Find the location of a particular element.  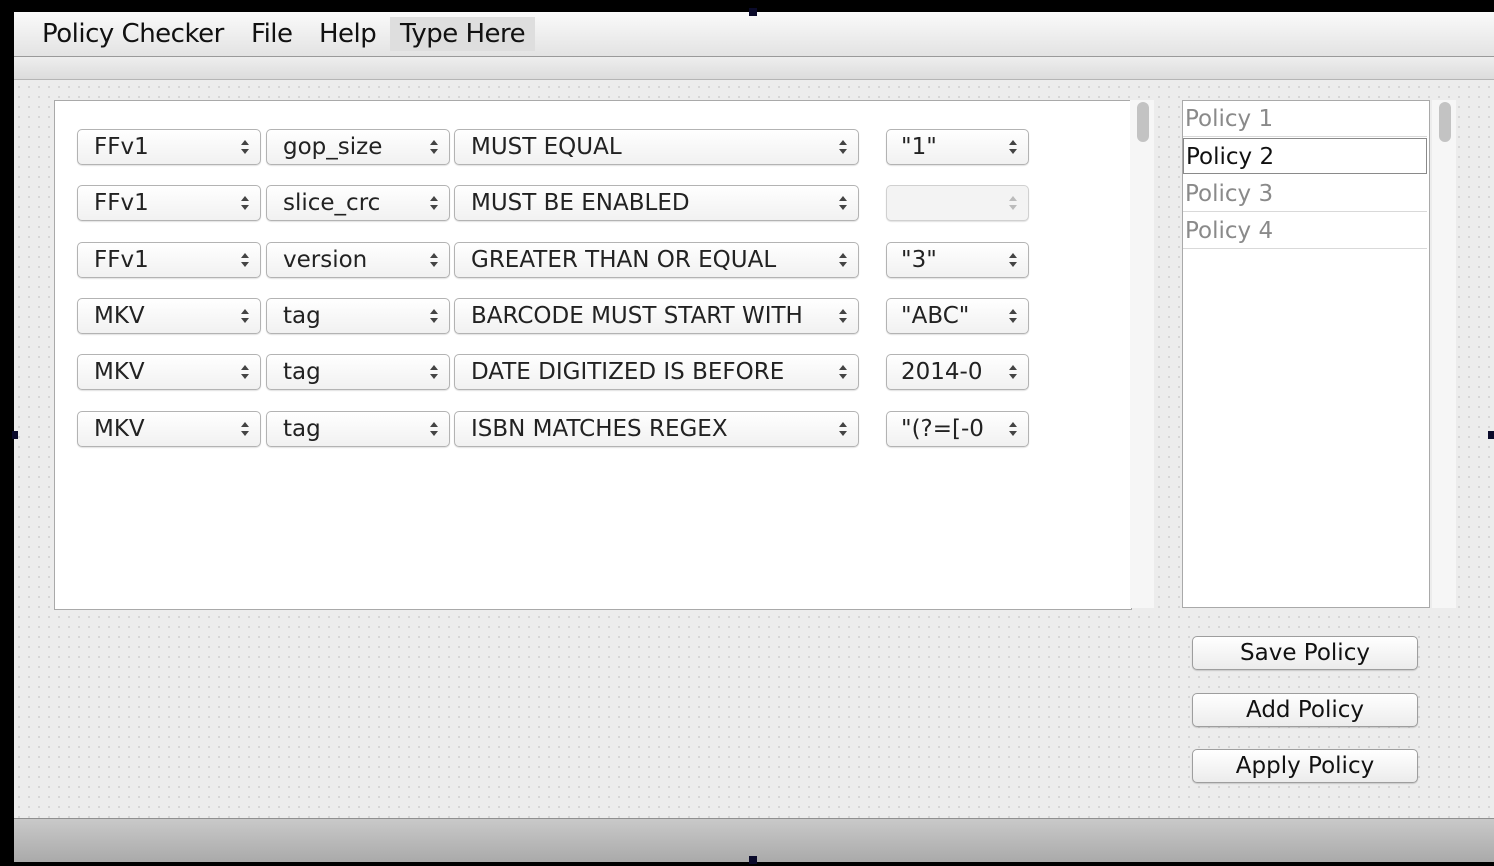

rule-row: MKV tag DATE DIGITIZED IS BEFORE 2014-0 is located at coordinates (557, 374).